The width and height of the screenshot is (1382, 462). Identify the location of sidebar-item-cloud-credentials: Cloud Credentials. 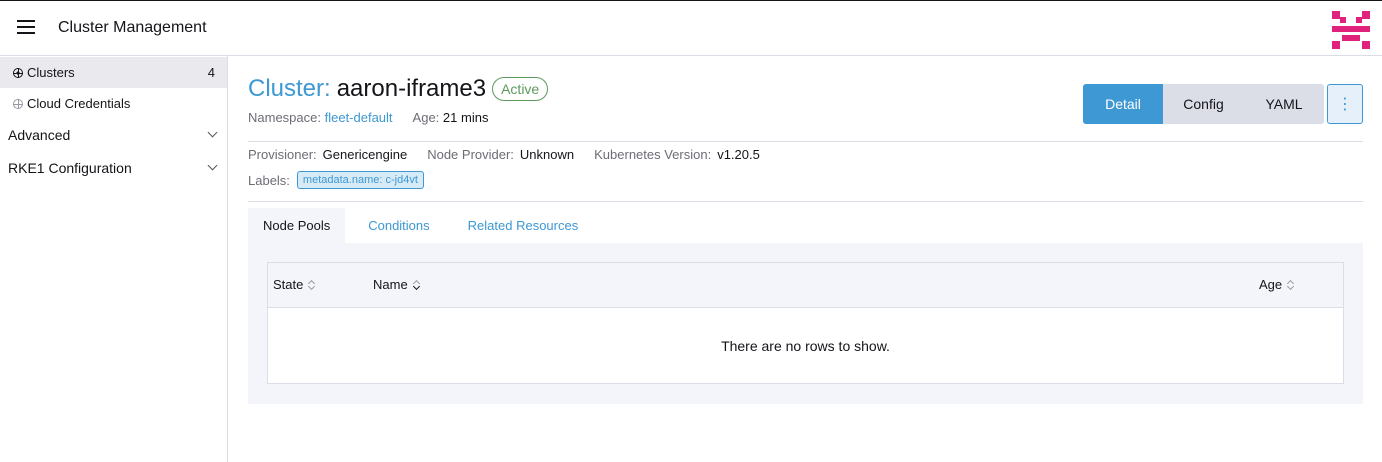
(113, 103).